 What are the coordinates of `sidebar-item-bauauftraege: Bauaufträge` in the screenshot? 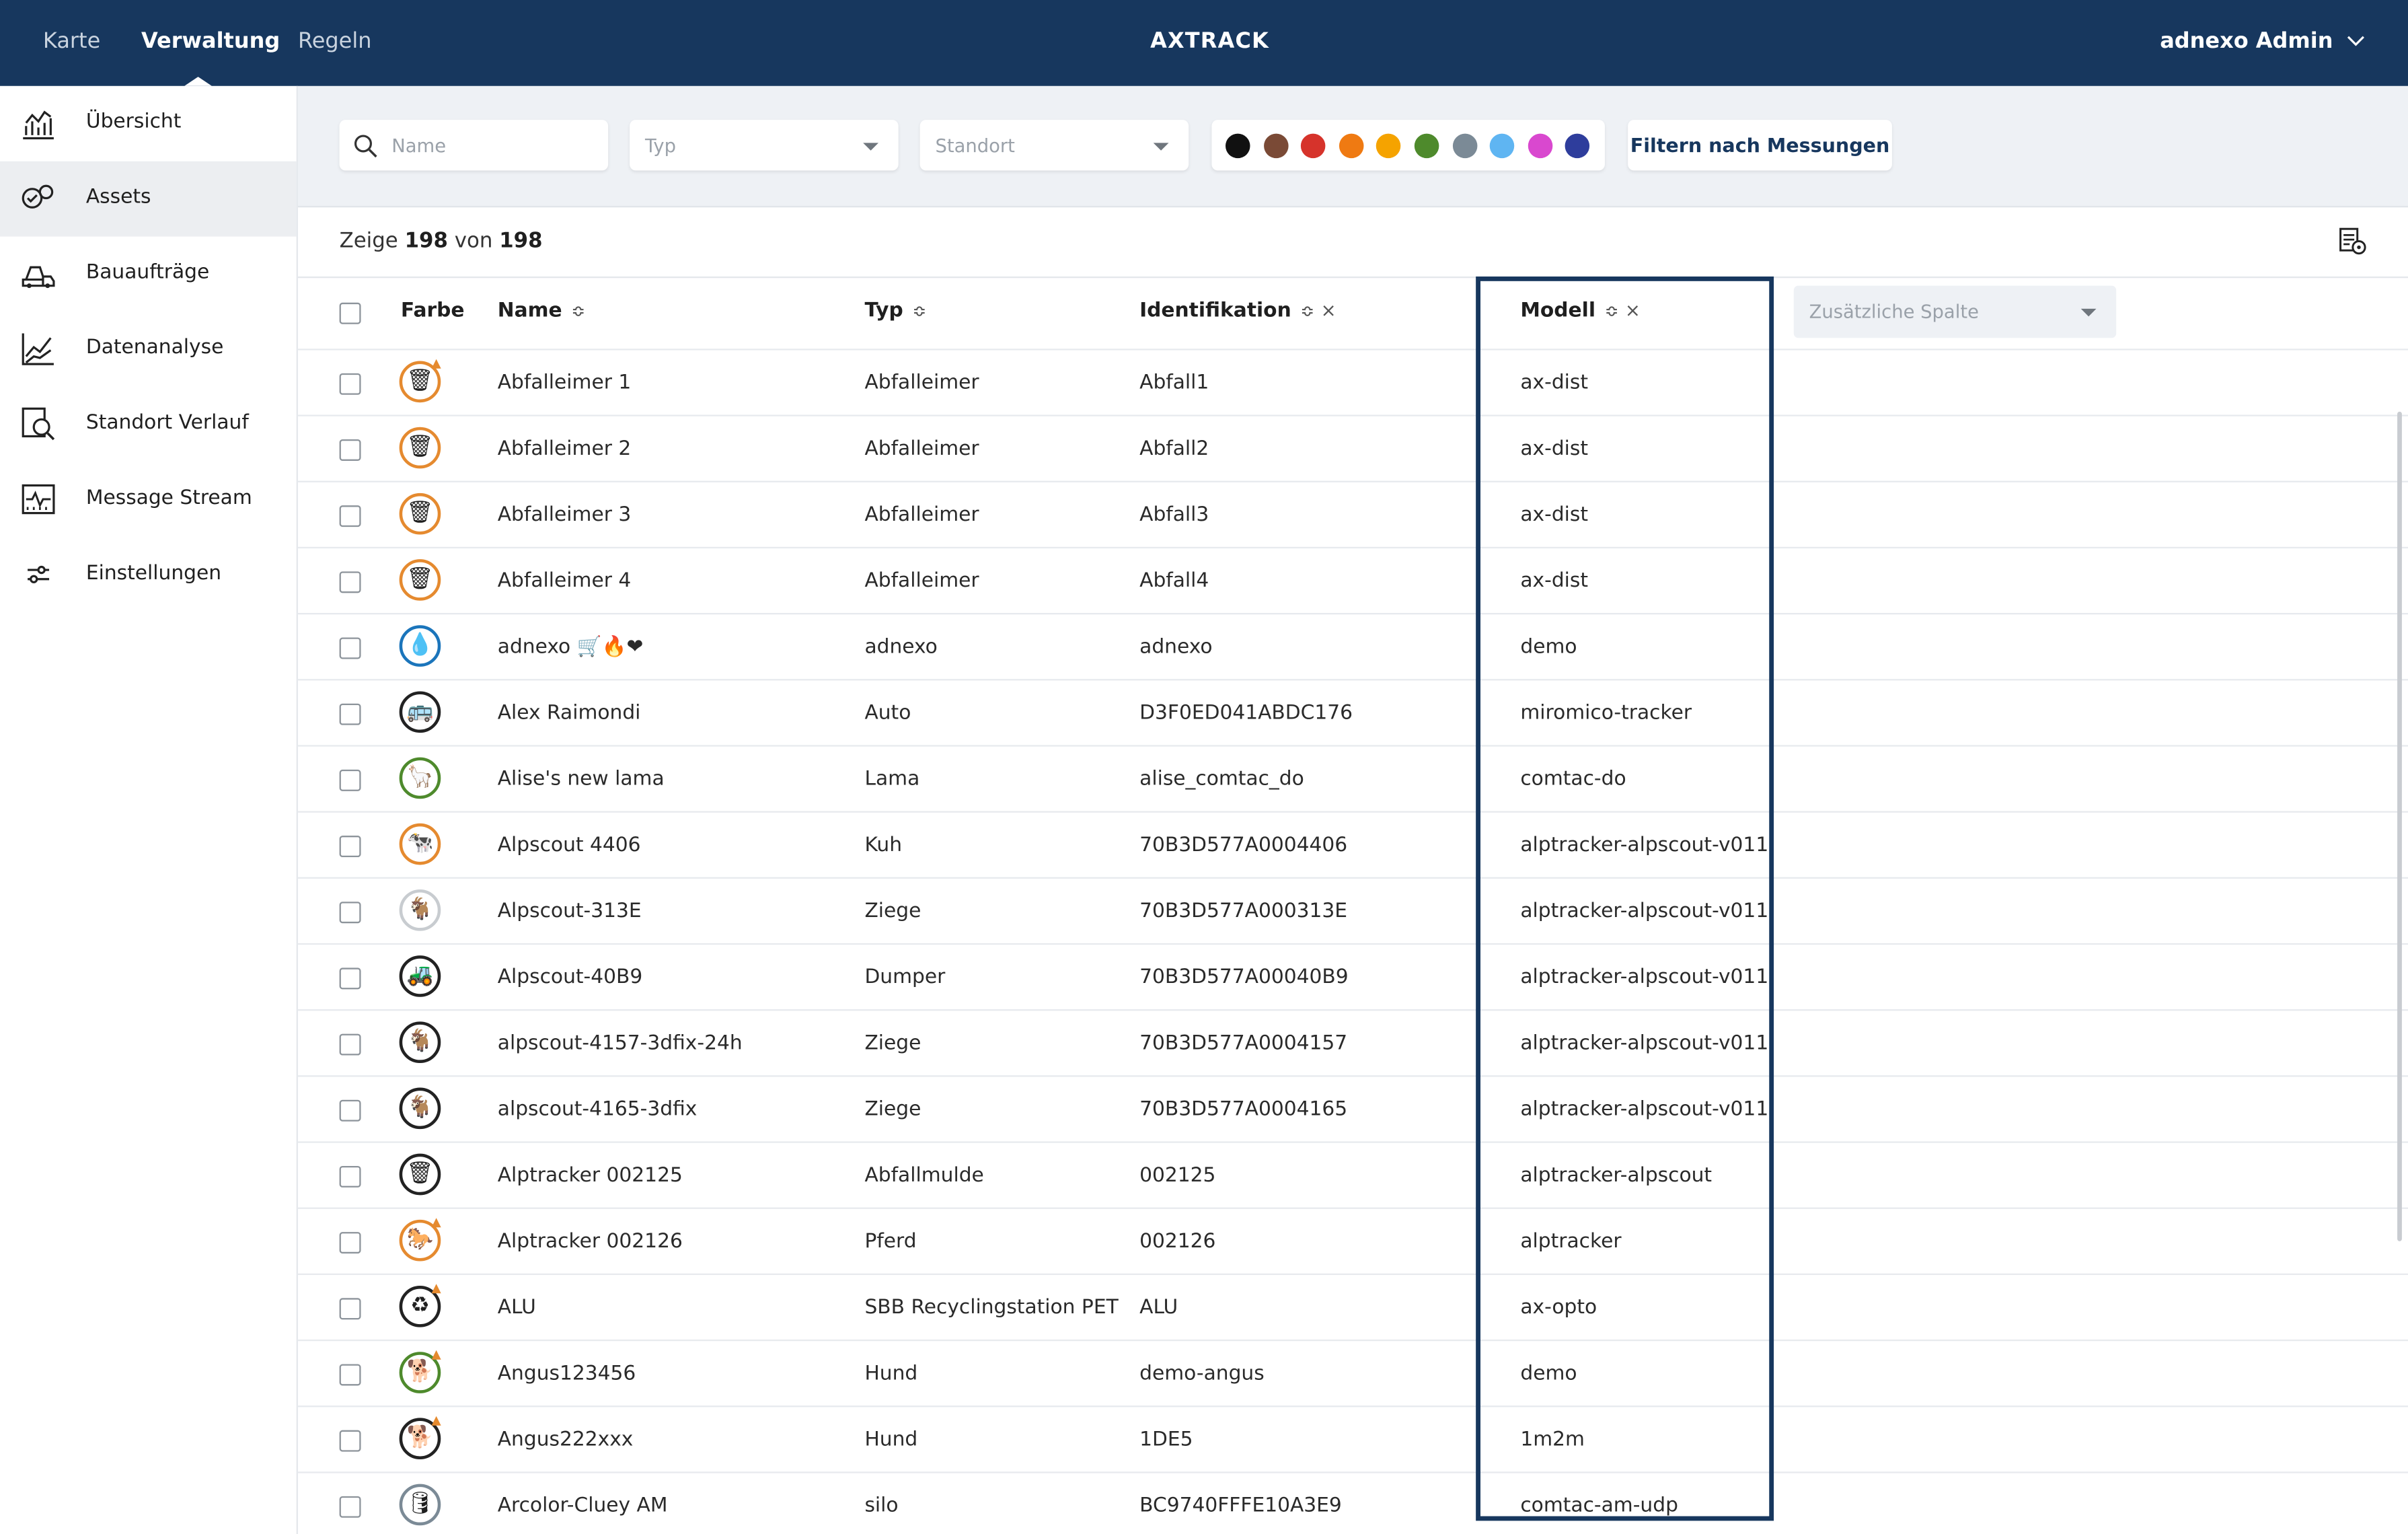 It's located at (148, 274).